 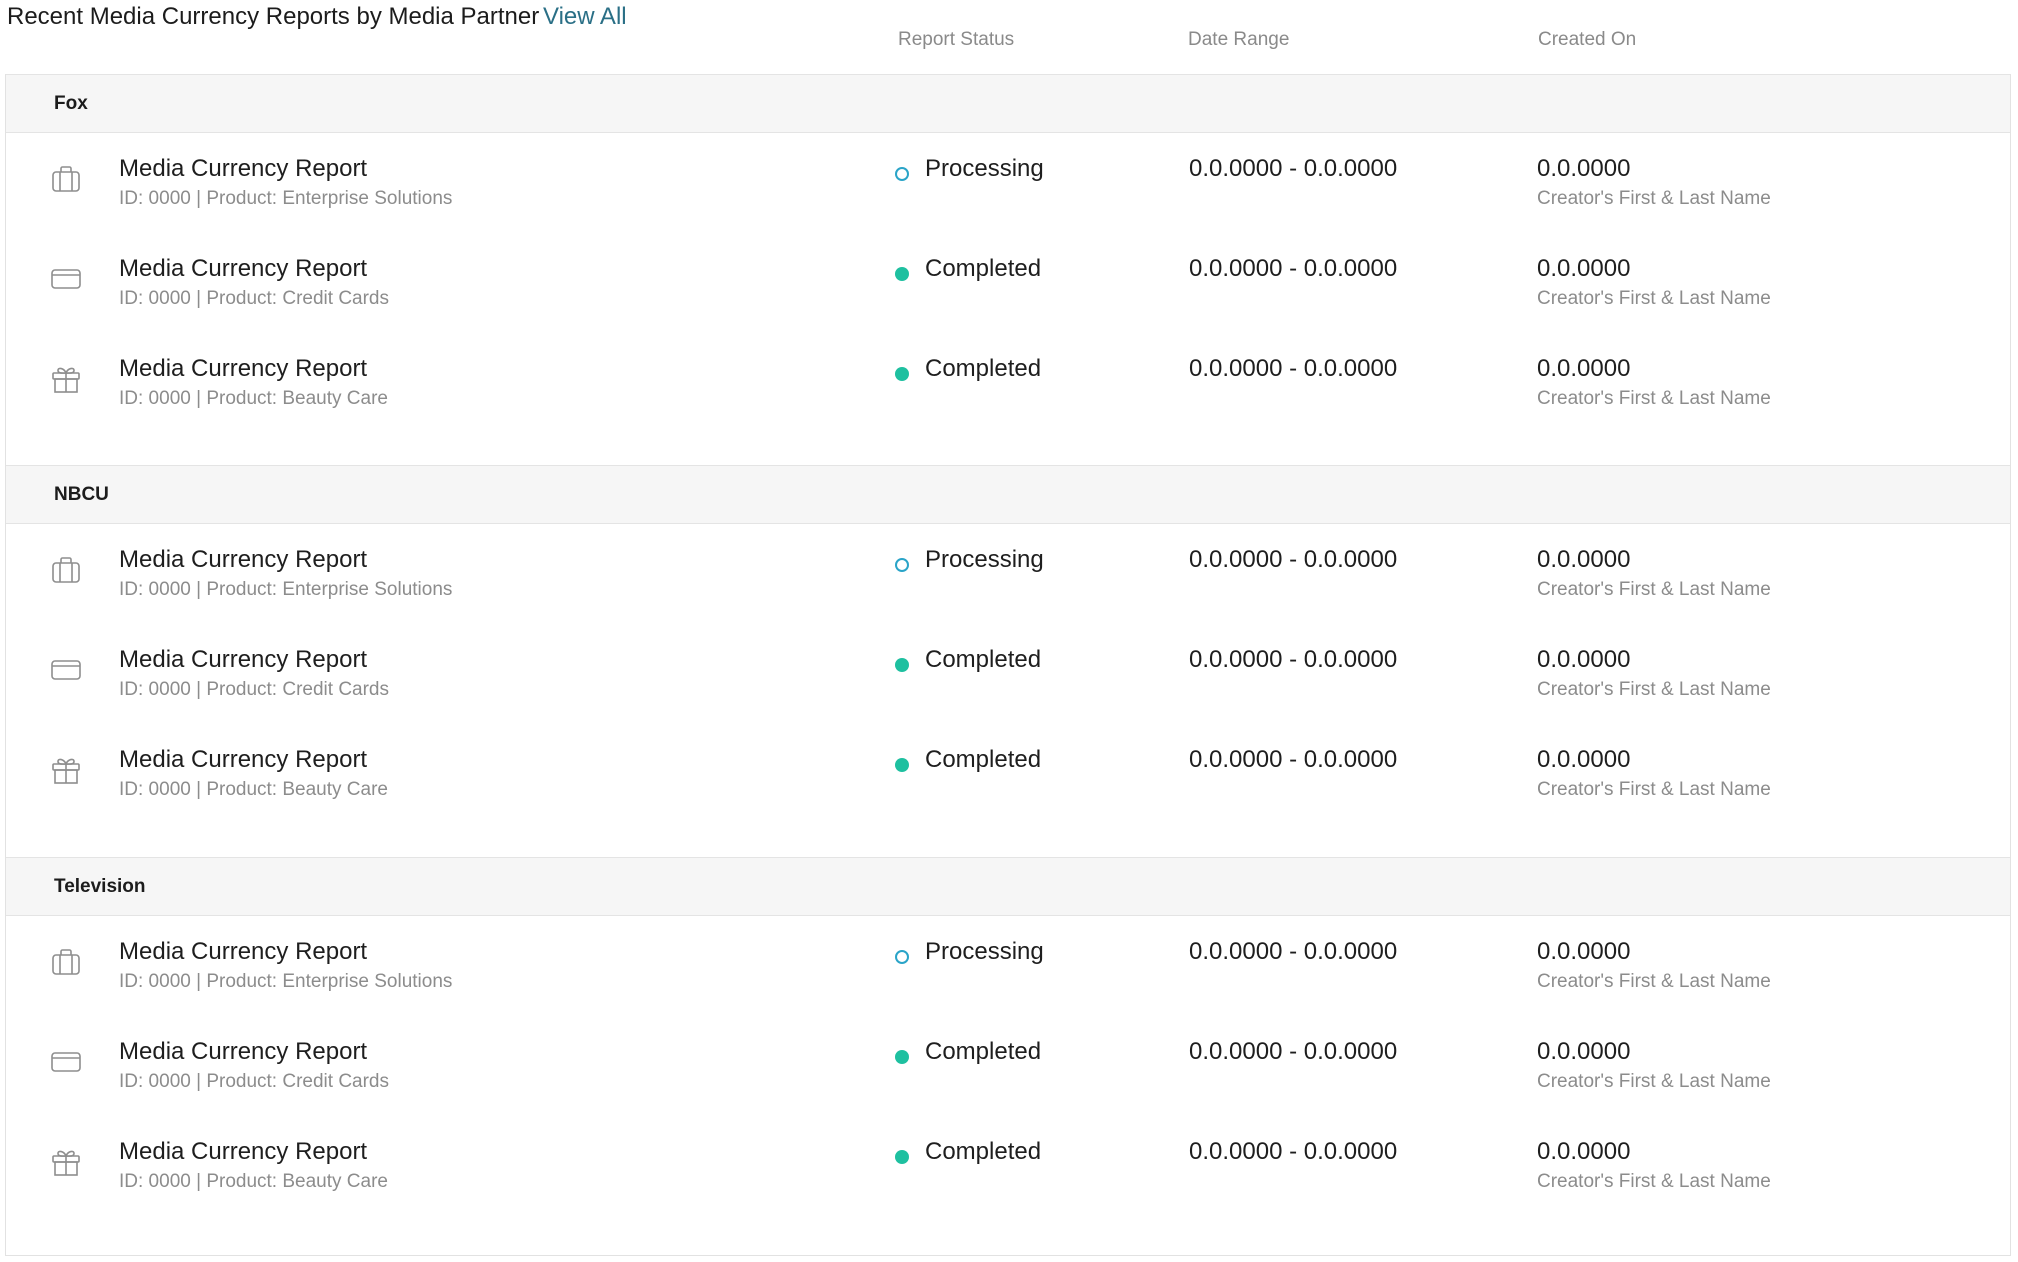 I want to click on section-name: Fox, so click(x=71, y=103).